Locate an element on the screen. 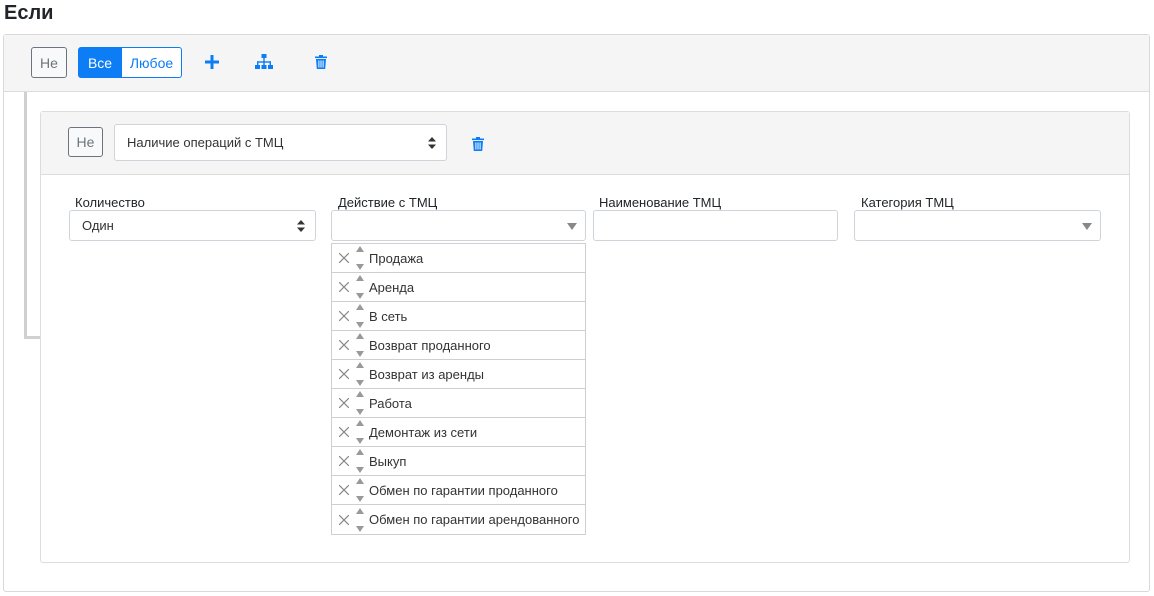 The width and height of the screenshot is (1154, 596). list-item: Демонтаж из сети is located at coordinates (458, 432).